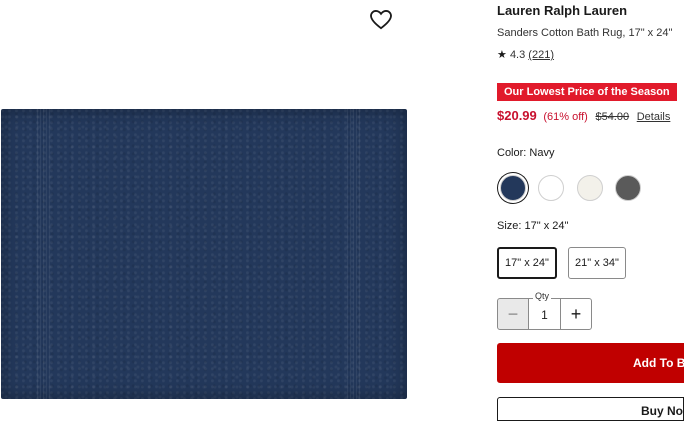  I want to click on quantity-increase-button: +, so click(576, 314).